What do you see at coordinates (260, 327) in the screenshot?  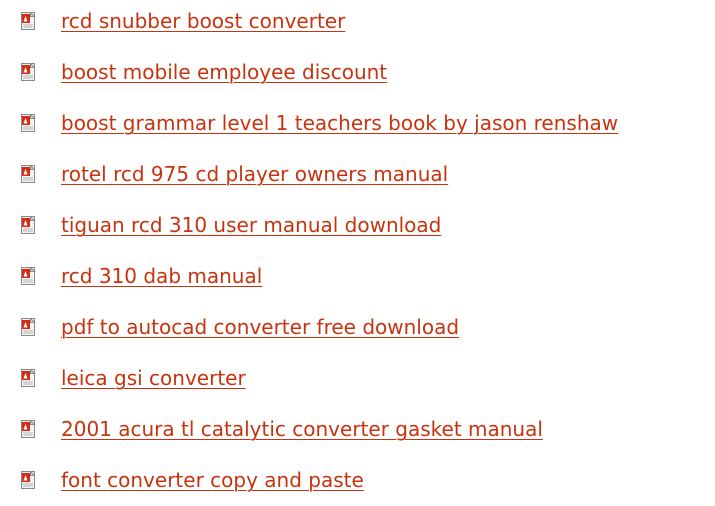 I see `document-link: pdf to autocad converter free download` at bounding box center [260, 327].